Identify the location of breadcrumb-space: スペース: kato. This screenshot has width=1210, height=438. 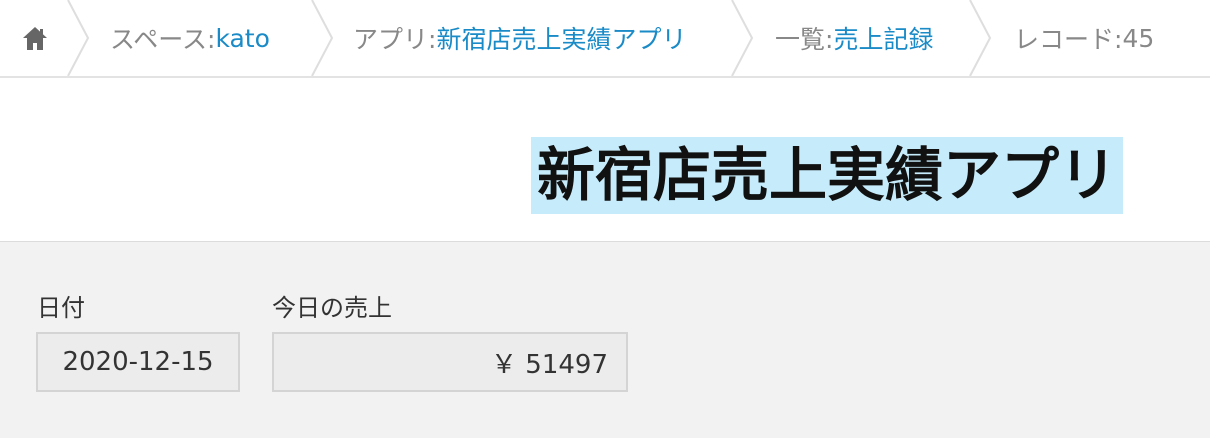
(190, 38).